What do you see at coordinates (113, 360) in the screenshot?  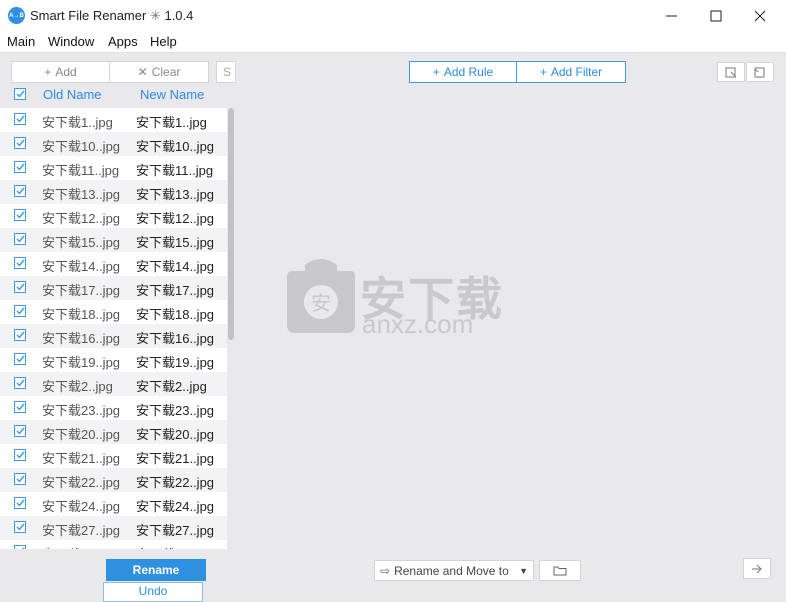 I see `file-row: 安下载19..jpg 安下载19..jpg` at bounding box center [113, 360].